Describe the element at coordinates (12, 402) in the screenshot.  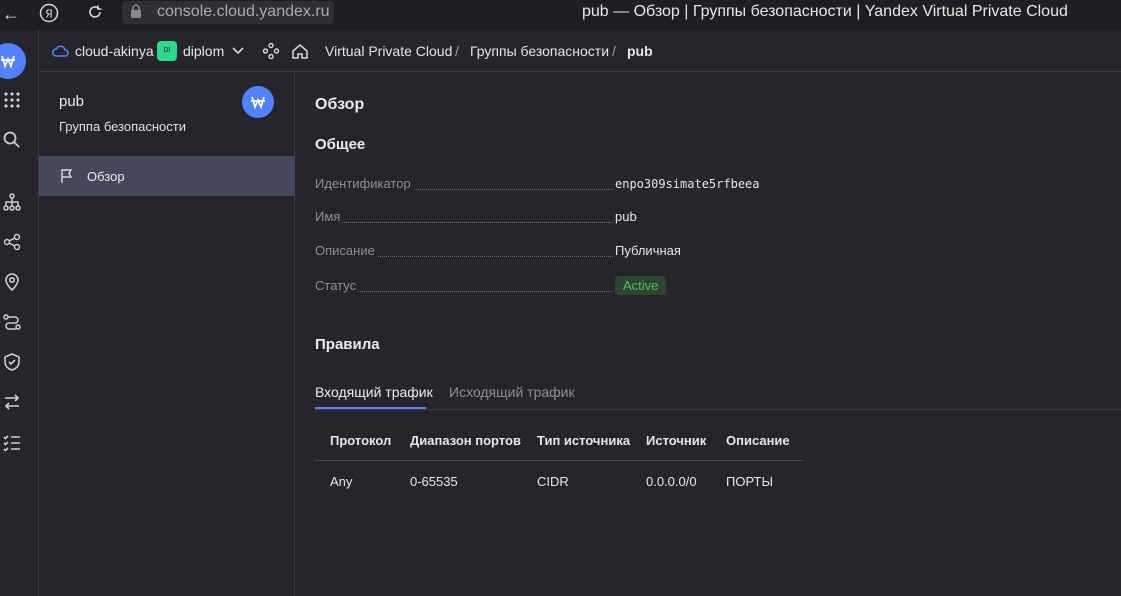
I see `traffic-arrows-icon` at that location.